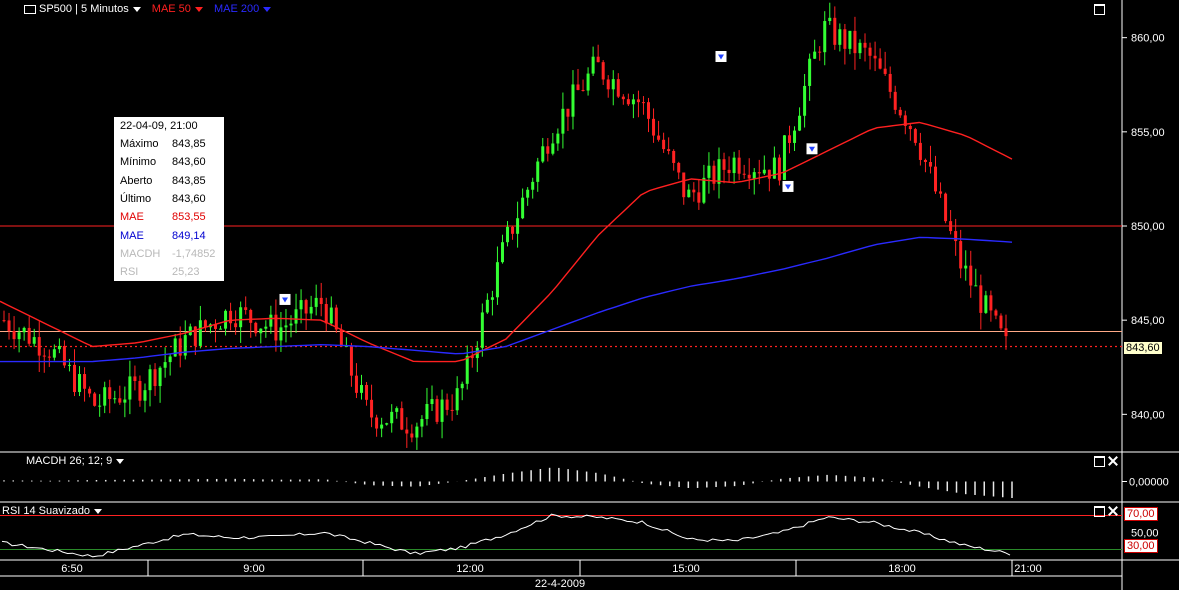 The width and height of the screenshot is (1179, 590). What do you see at coordinates (136, 9) in the screenshot?
I see `interval-dropdown-icon` at bounding box center [136, 9].